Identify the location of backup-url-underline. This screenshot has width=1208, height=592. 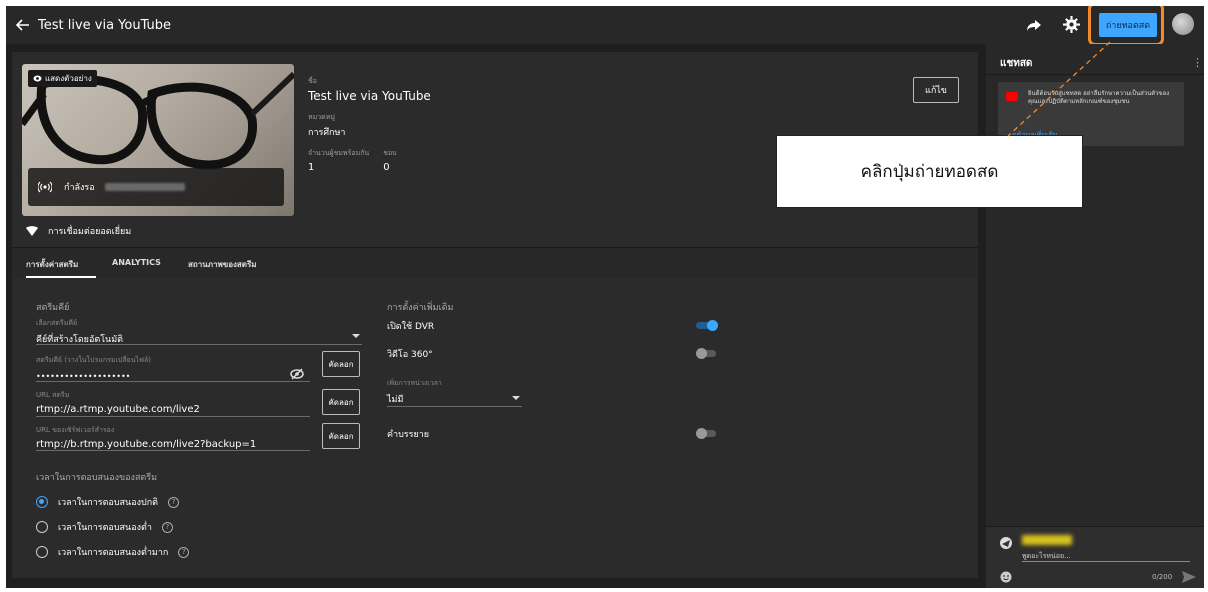
(173, 450).